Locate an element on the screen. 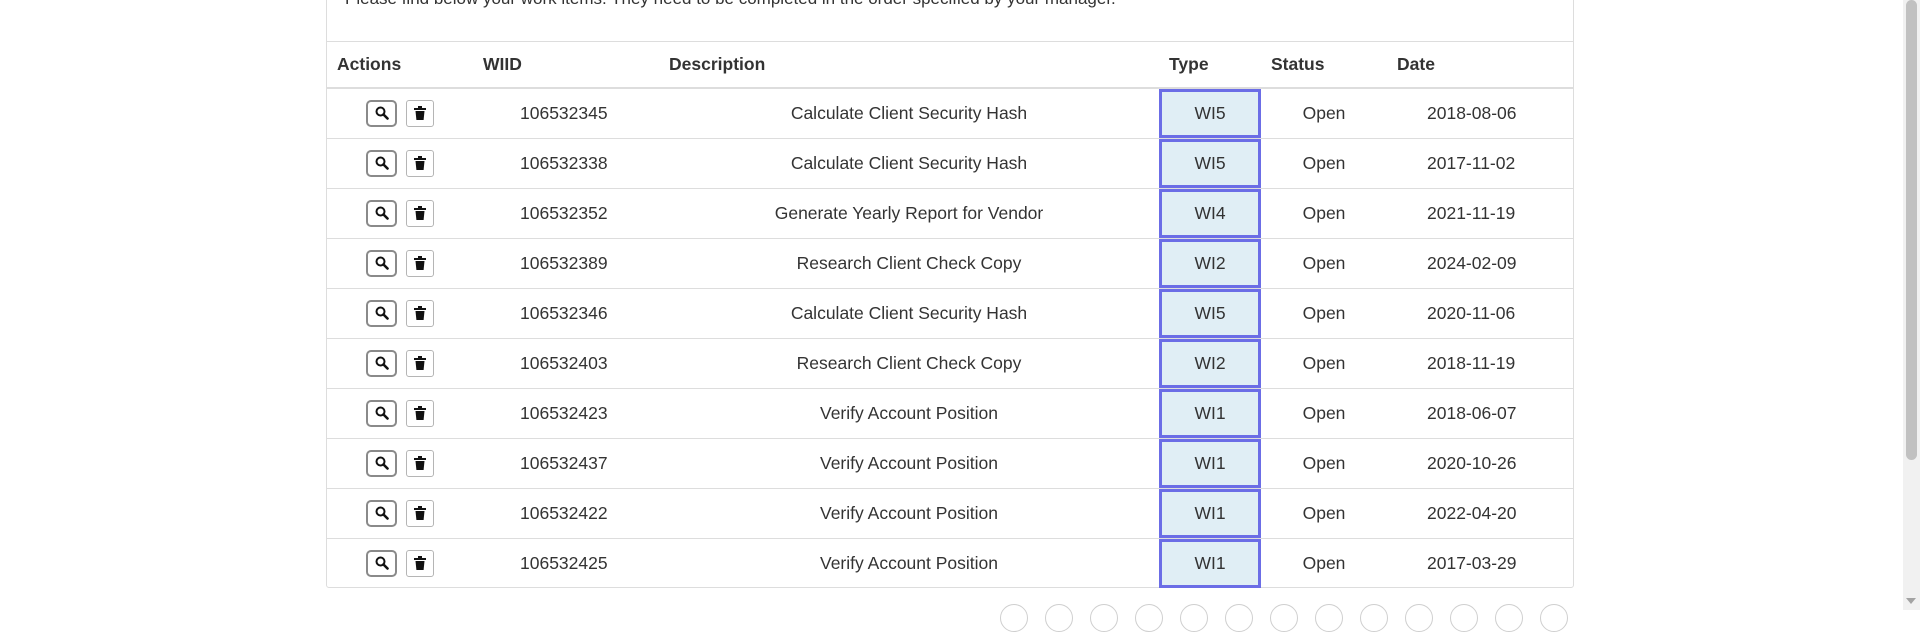  scrollbar-thumb is located at coordinates (1911, 230).